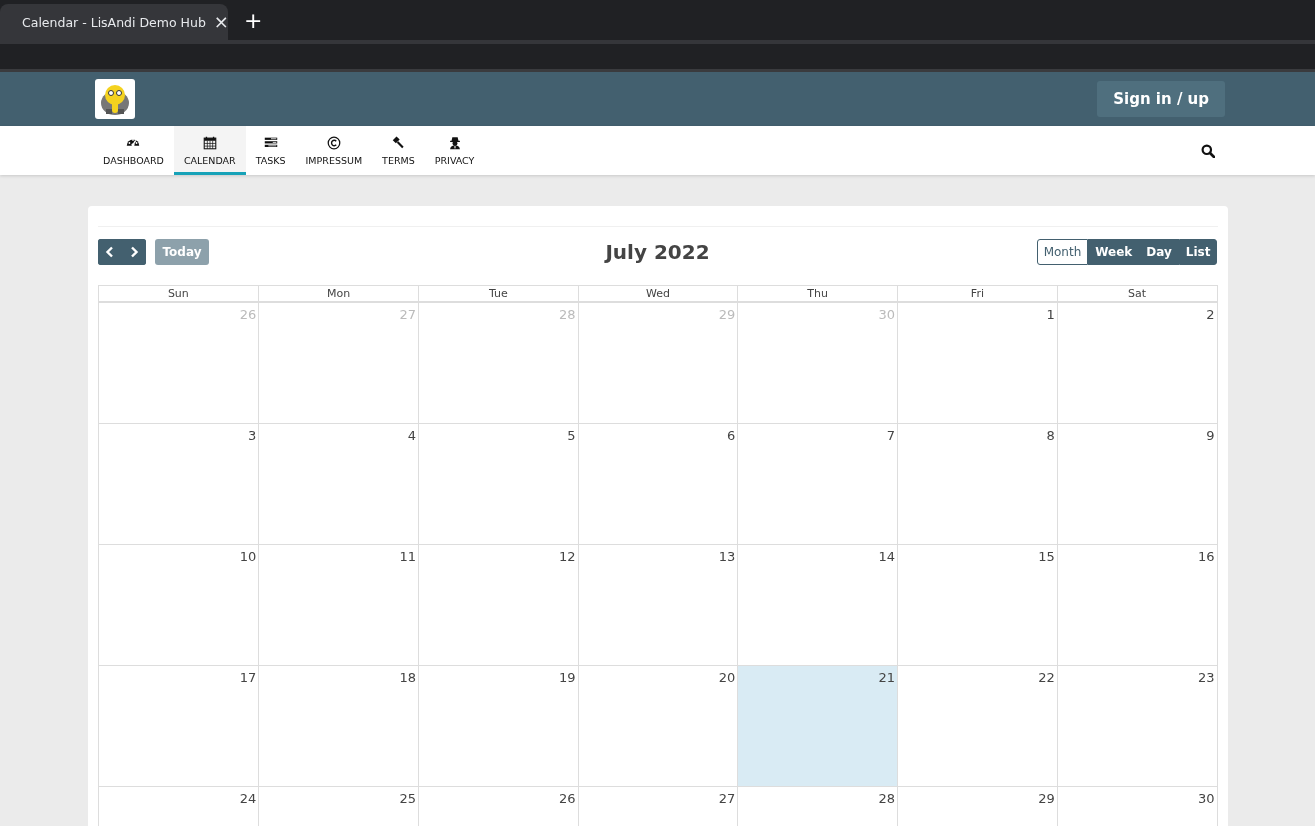  What do you see at coordinates (887, 556) in the screenshot?
I see `day-number: 14` at bounding box center [887, 556].